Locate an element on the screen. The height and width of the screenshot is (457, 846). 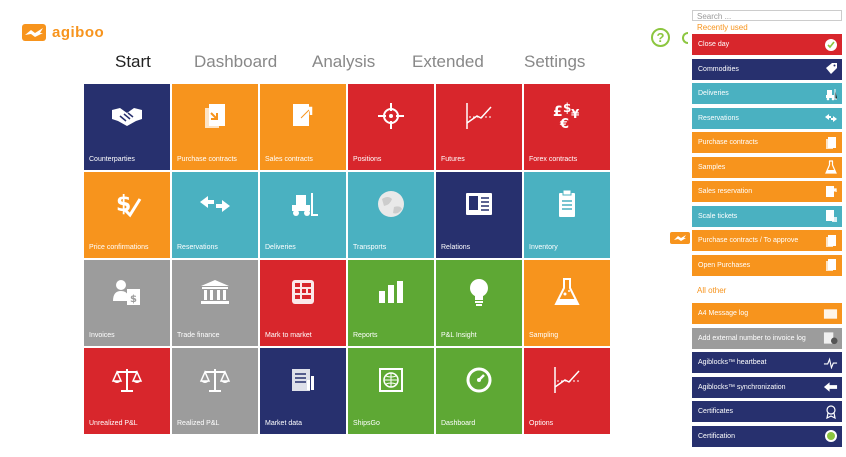
panel-item-samples: Samples is located at coordinates (767, 167).